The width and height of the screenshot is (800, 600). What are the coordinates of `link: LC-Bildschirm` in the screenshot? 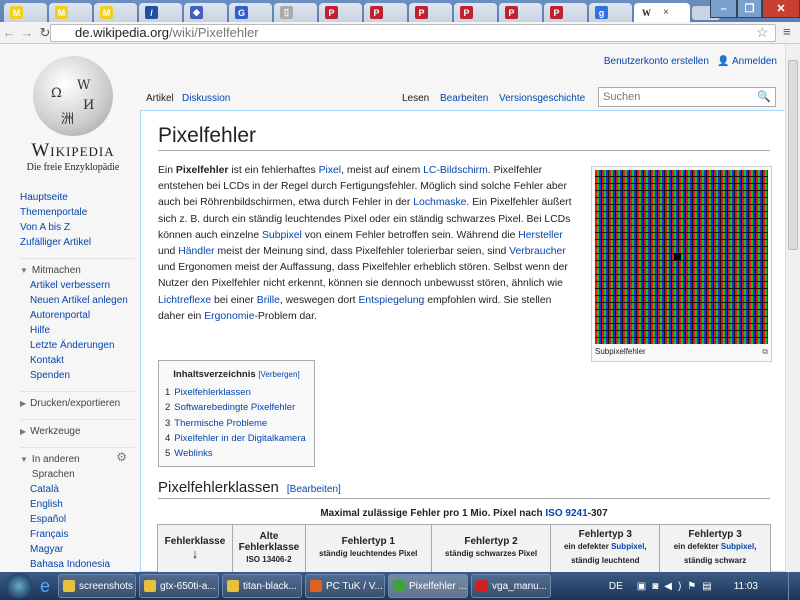 It's located at (455, 170).